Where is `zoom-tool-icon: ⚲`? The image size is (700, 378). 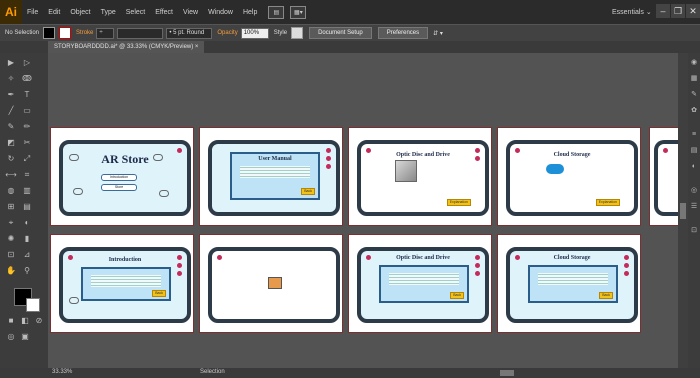
zoom-tool-icon: ⚲ is located at coordinates (27, 271).